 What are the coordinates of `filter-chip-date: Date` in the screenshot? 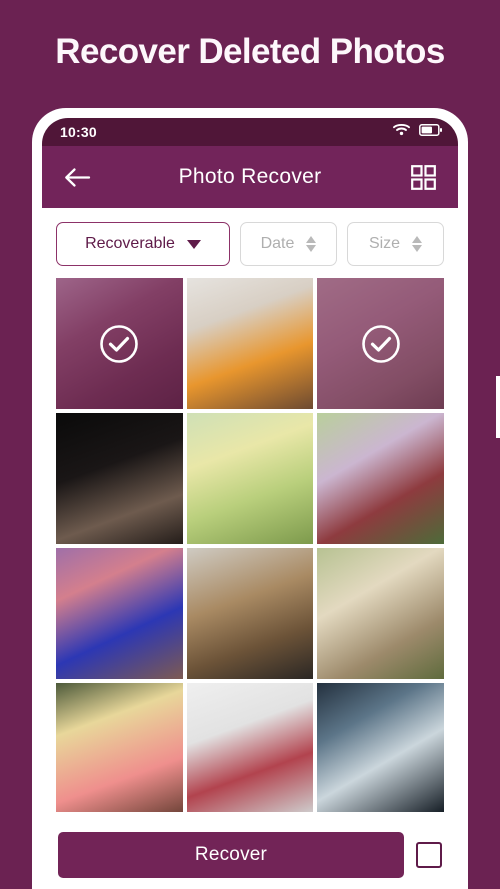 It's located at (288, 244).